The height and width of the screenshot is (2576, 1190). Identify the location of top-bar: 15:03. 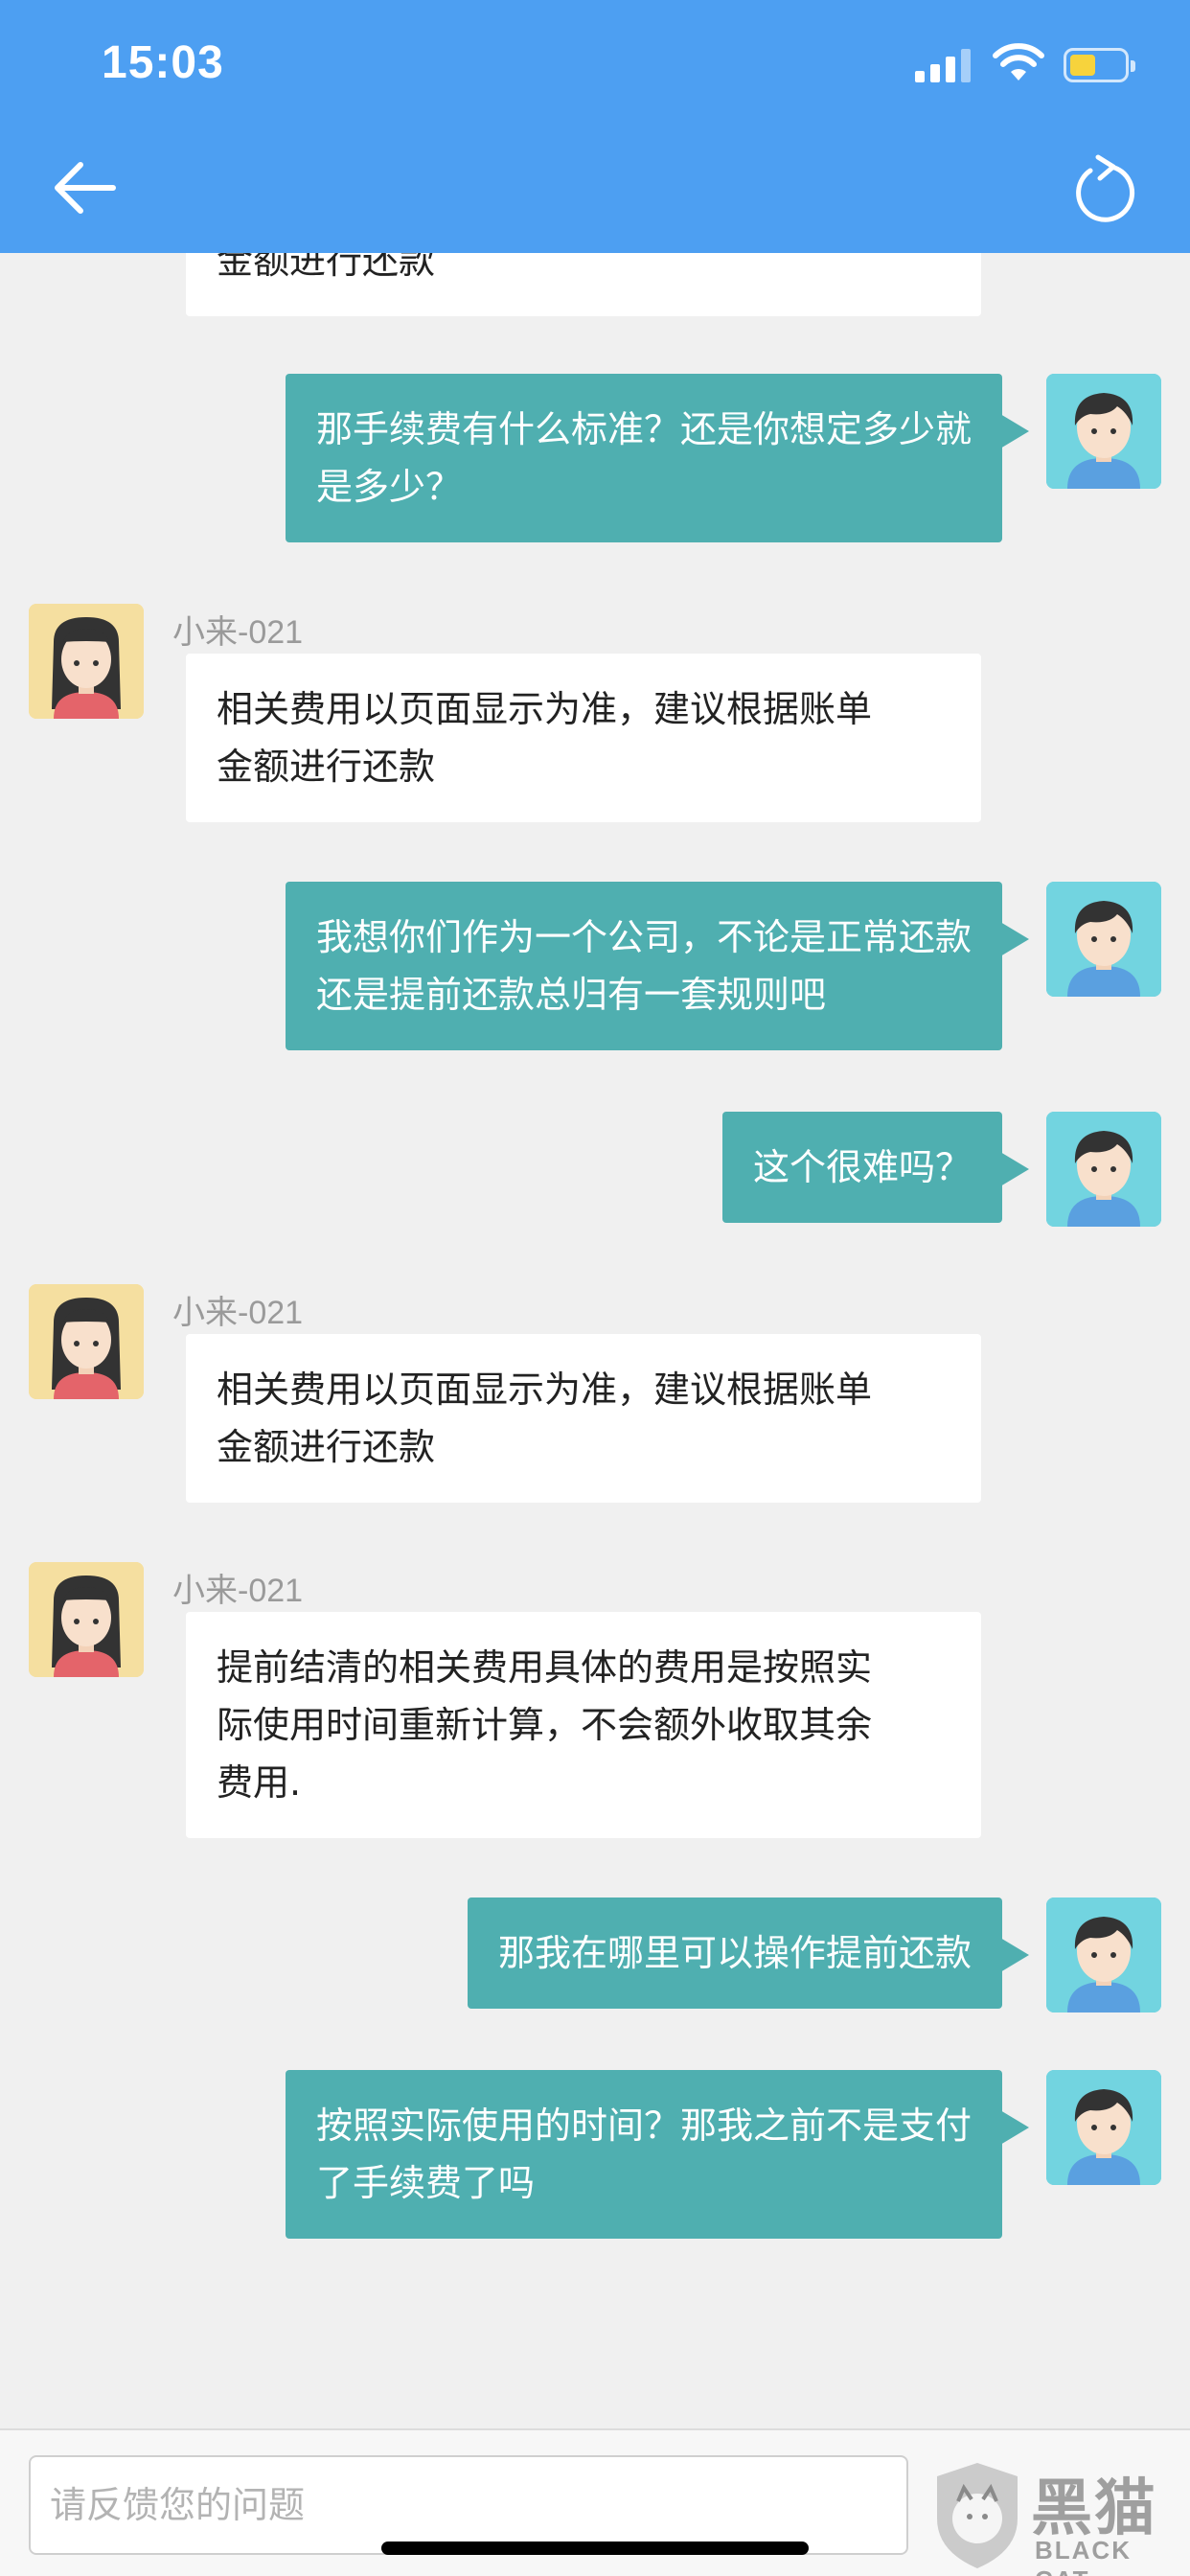
(595, 126).